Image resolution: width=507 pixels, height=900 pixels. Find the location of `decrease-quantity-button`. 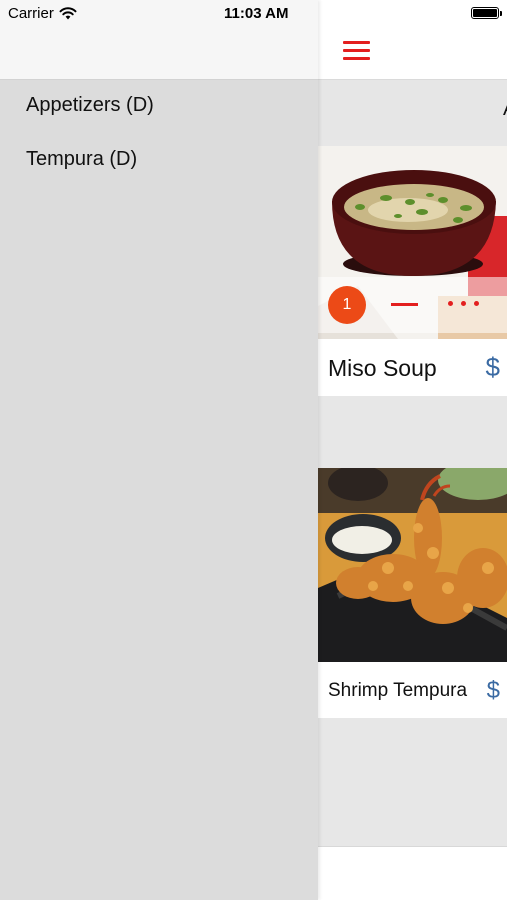

decrease-quantity-button is located at coordinates (404, 304).